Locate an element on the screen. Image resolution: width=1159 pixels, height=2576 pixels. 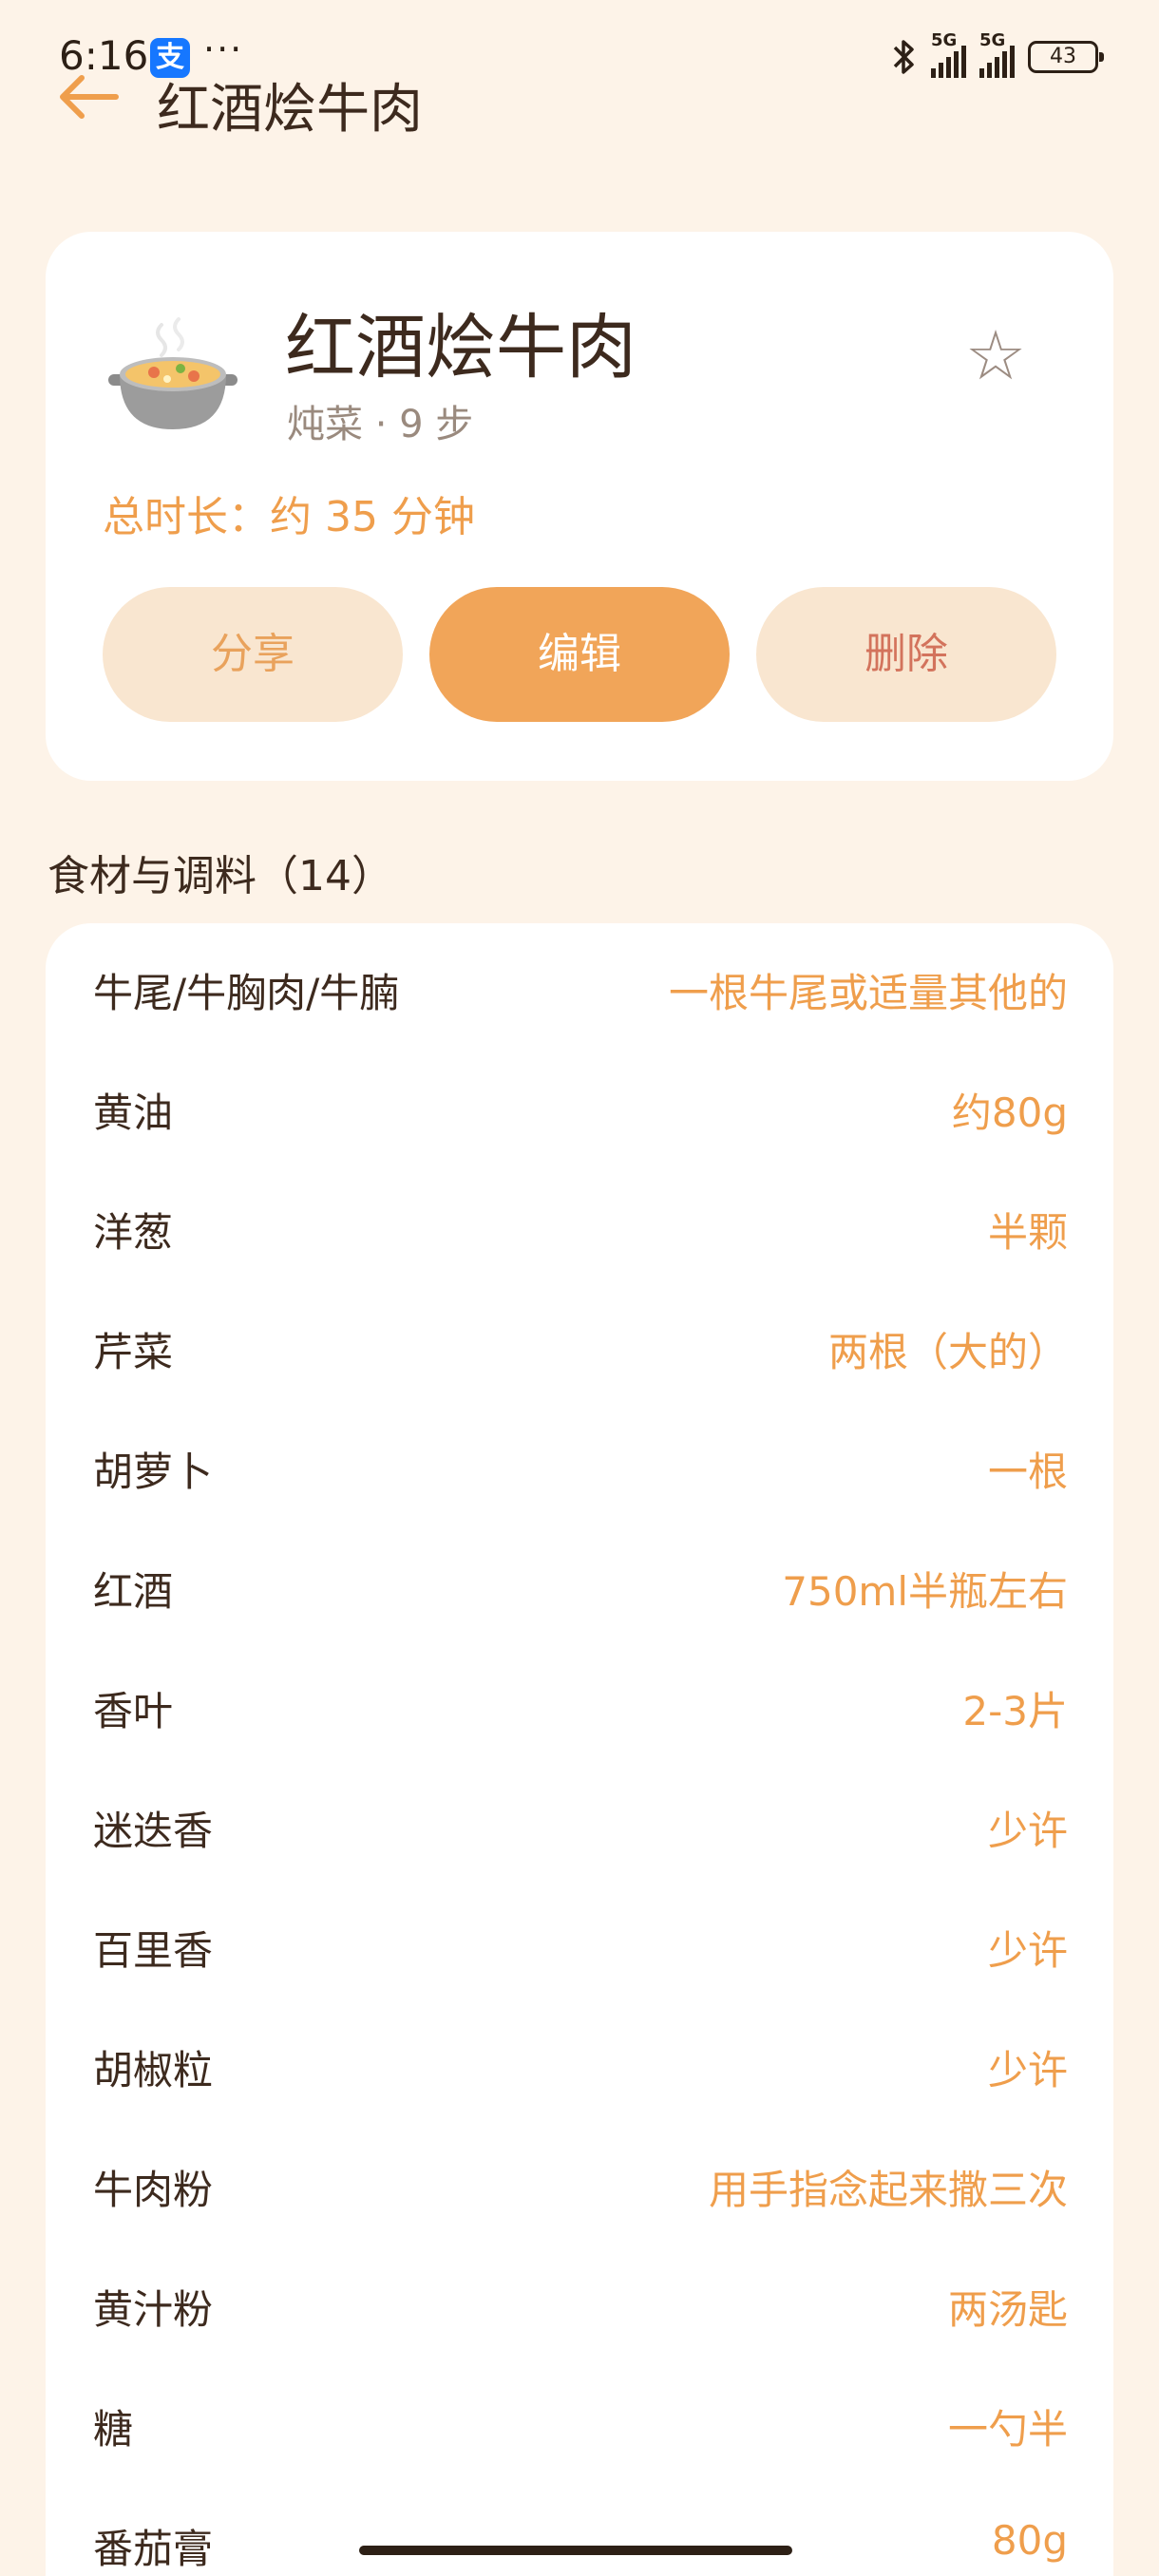
share-button: 分享 is located at coordinates (253, 654).